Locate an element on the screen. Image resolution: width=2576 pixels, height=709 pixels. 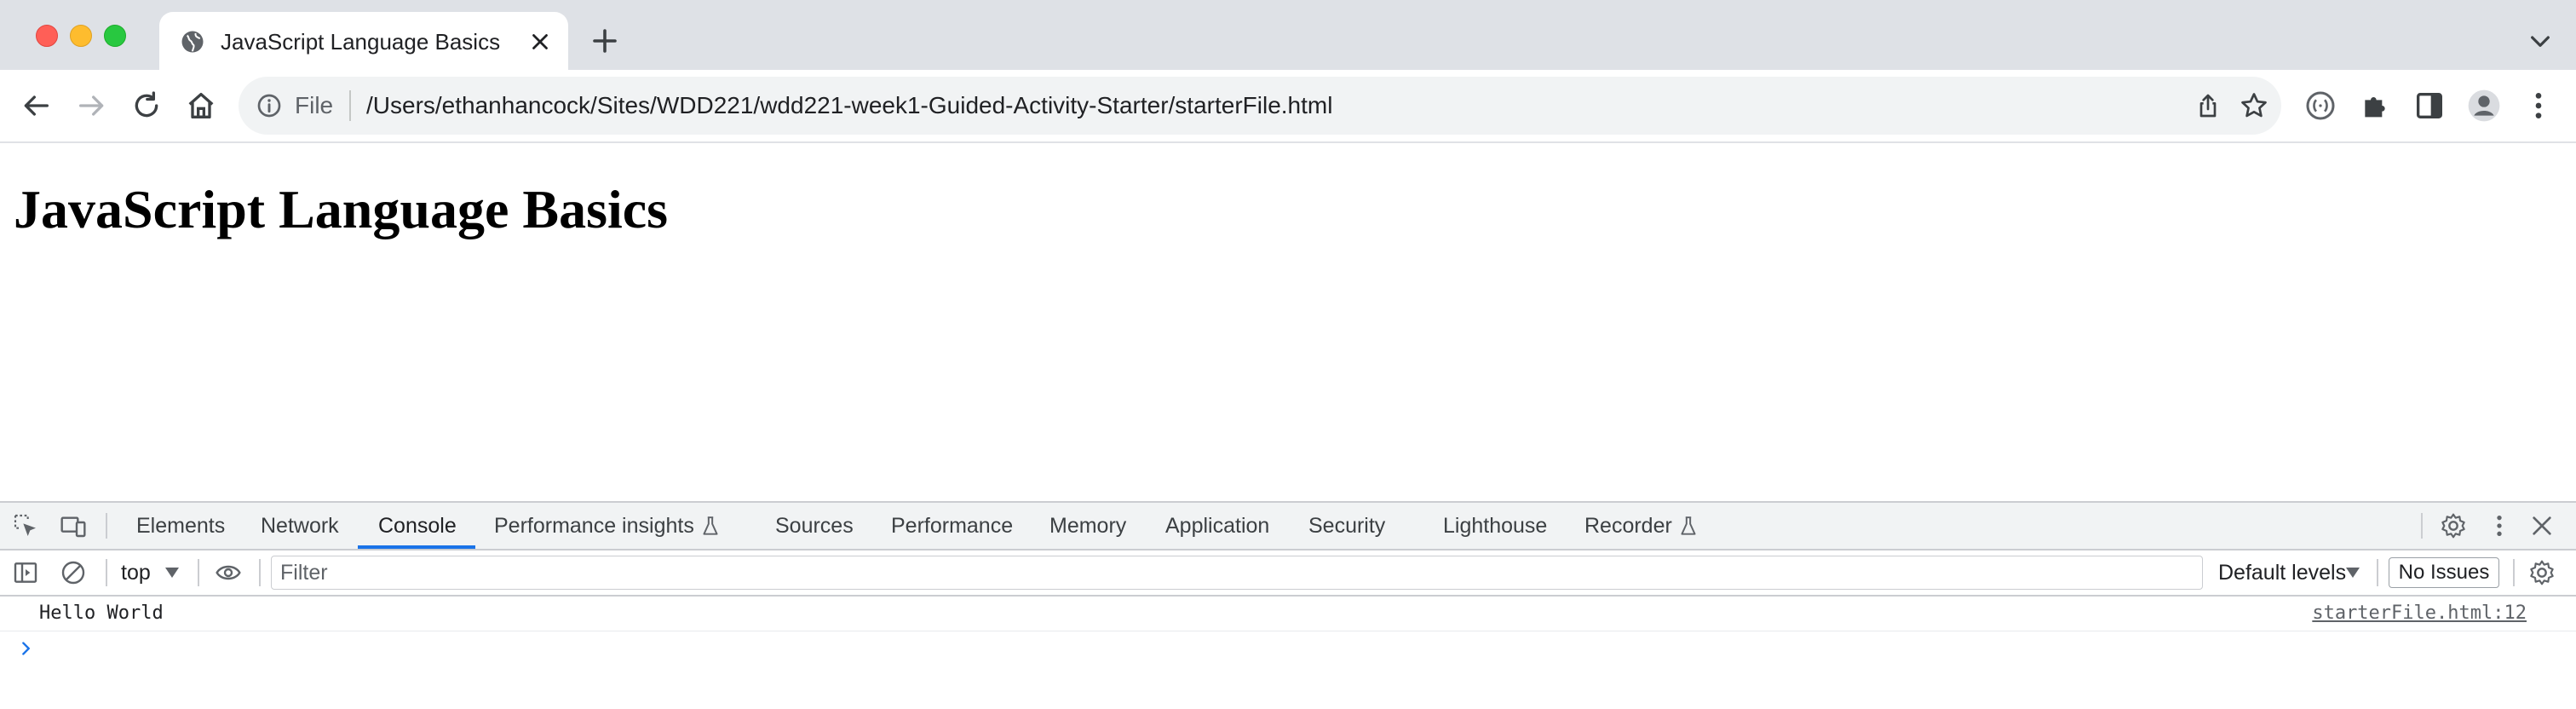
console-toolbar: top Default levels No Issues is located at coordinates (1288, 573).